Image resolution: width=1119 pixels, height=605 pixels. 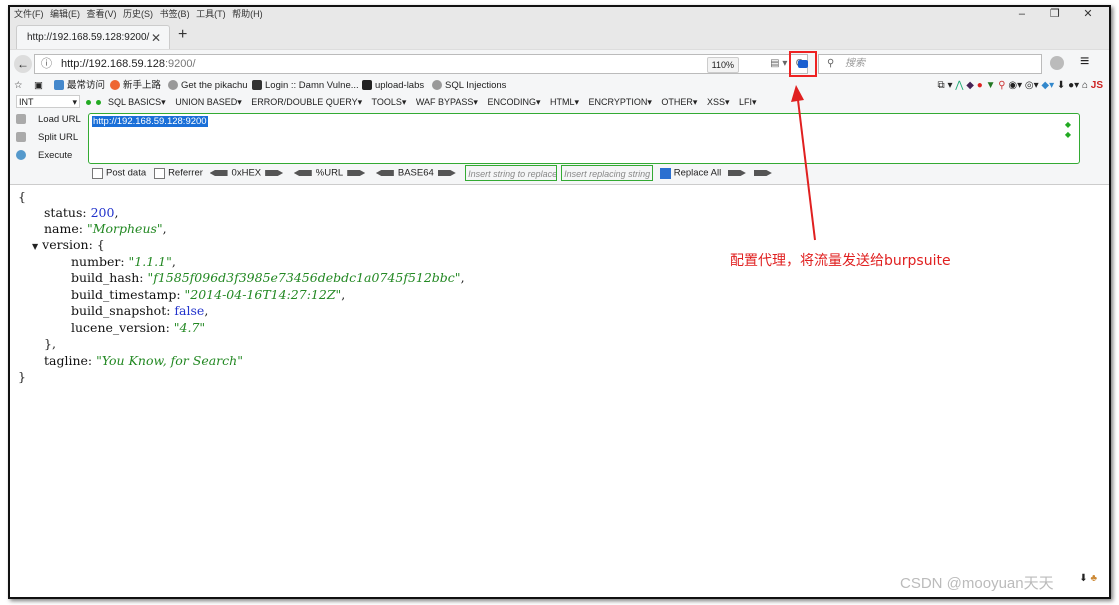 I want to click on annotation-arrow, so click(x=803, y=163).